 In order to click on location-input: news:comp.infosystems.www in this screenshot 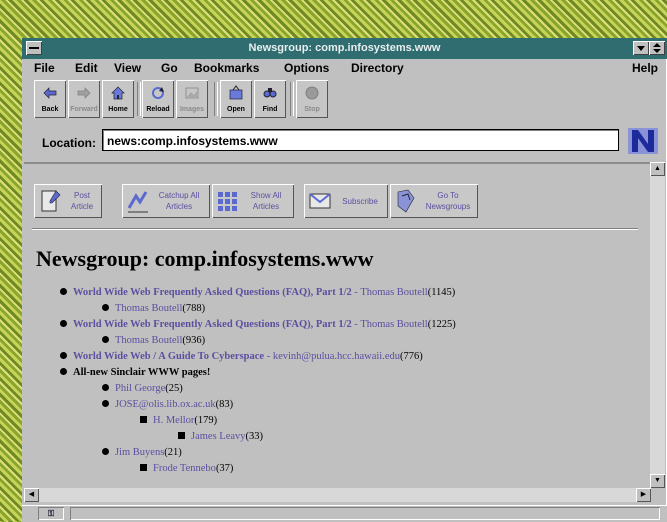, I will do `click(360, 140)`.